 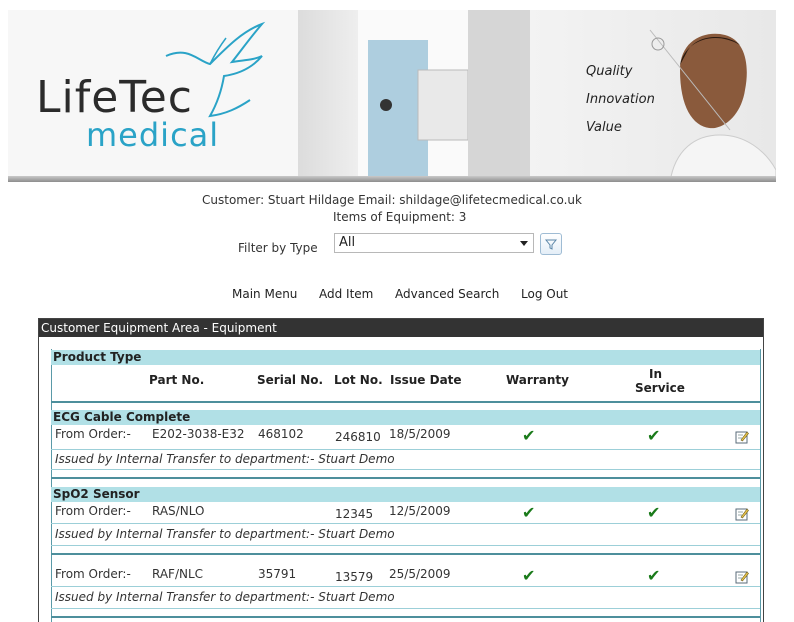 I want to click on filter-label: Filter by Type, so click(x=278, y=248).